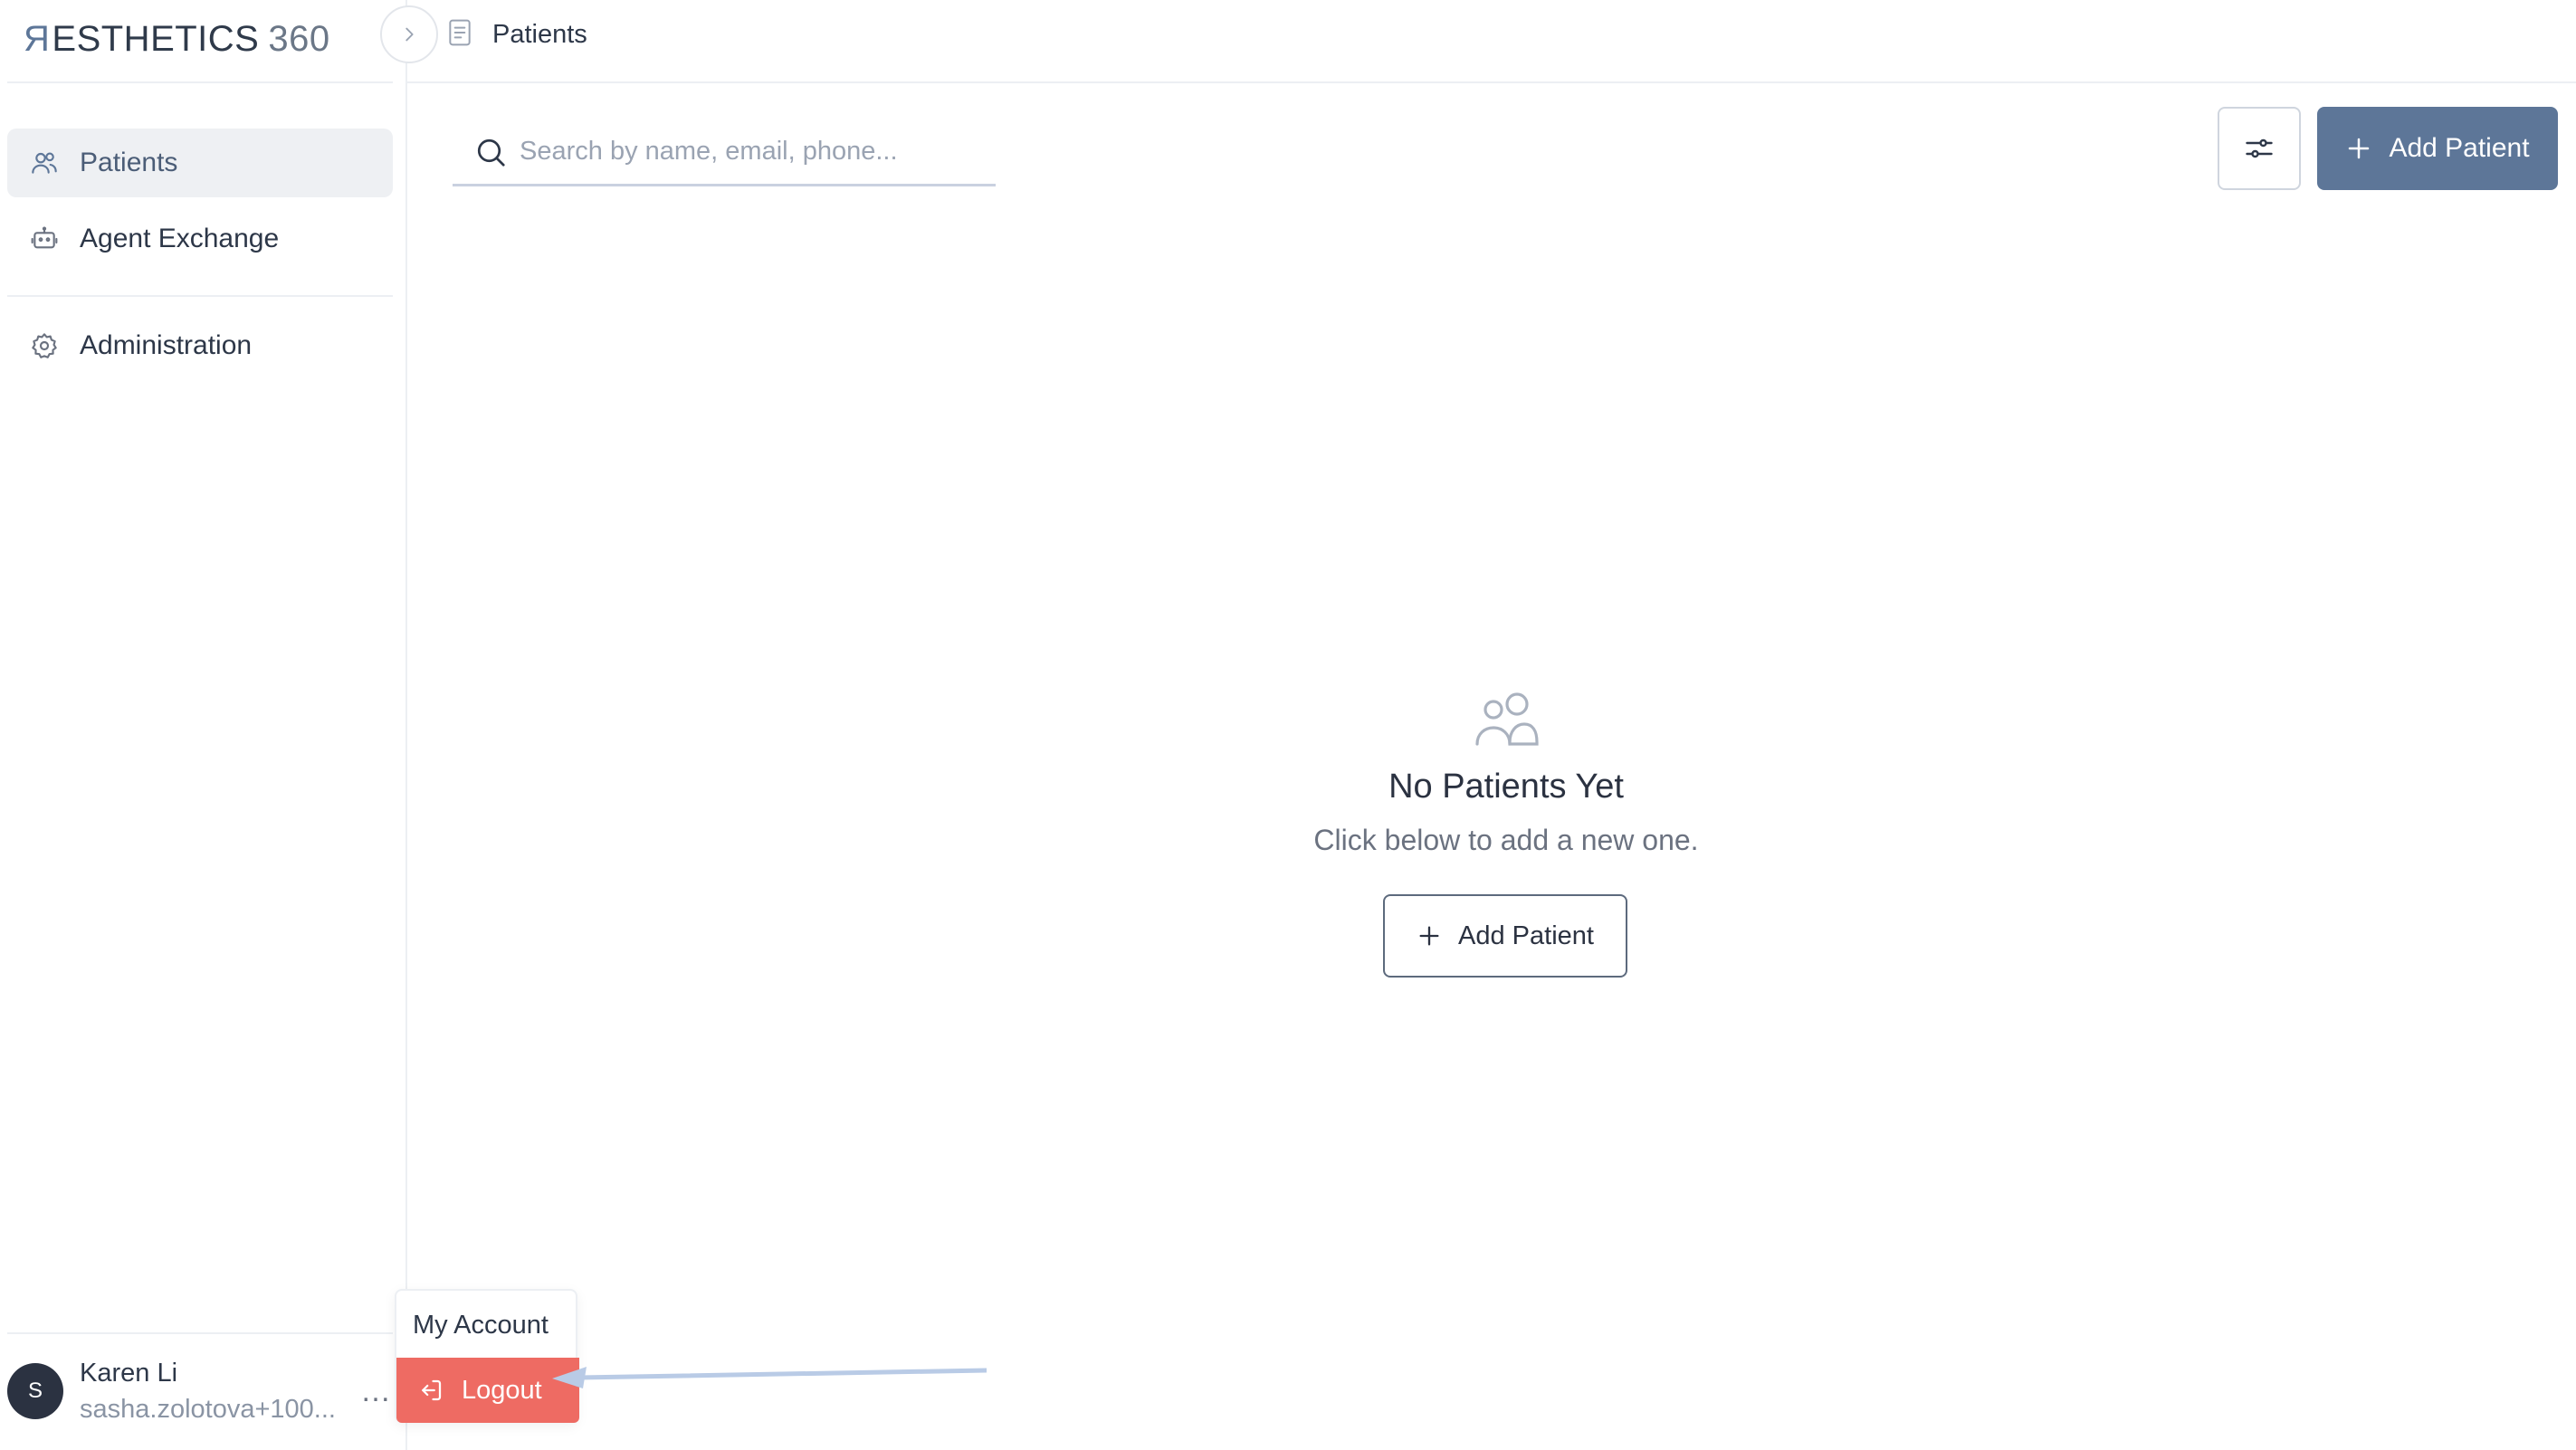 This screenshot has height=1450, width=2576. I want to click on search-bar, so click(725, 152).